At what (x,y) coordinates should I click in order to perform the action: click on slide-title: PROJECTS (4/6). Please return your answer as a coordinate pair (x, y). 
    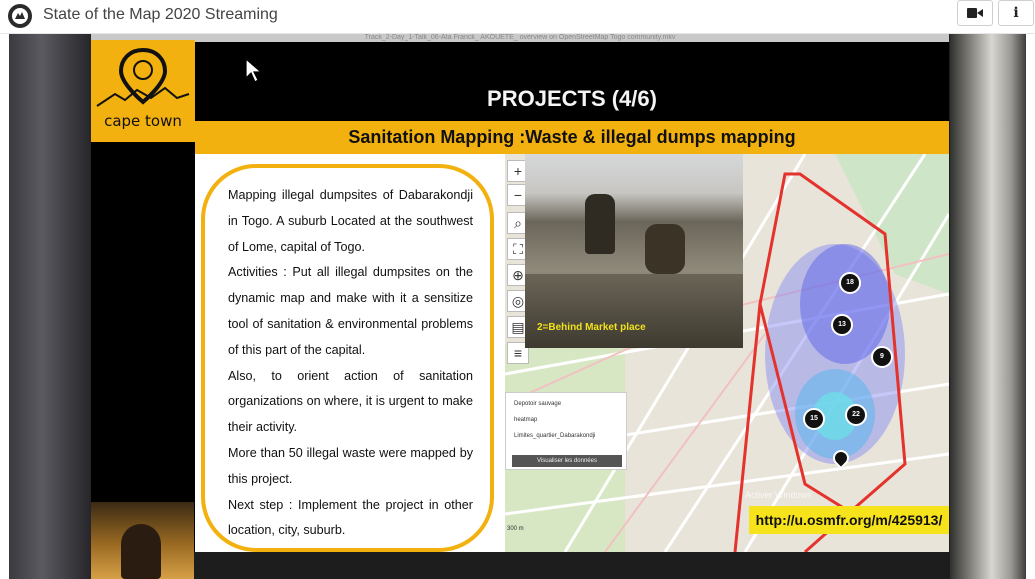
    Looking at the image, I should click on (572, 98).